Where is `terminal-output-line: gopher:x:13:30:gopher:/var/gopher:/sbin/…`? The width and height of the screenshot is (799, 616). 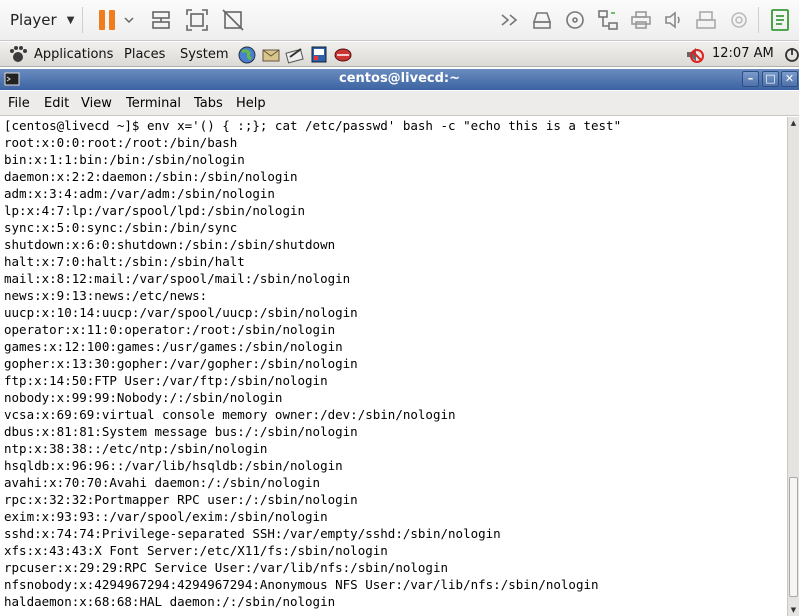 terminal-output-line: gopher:x:13:30:gopher:/var/gopher:/sbin/… is located at coordinates (181, 363).